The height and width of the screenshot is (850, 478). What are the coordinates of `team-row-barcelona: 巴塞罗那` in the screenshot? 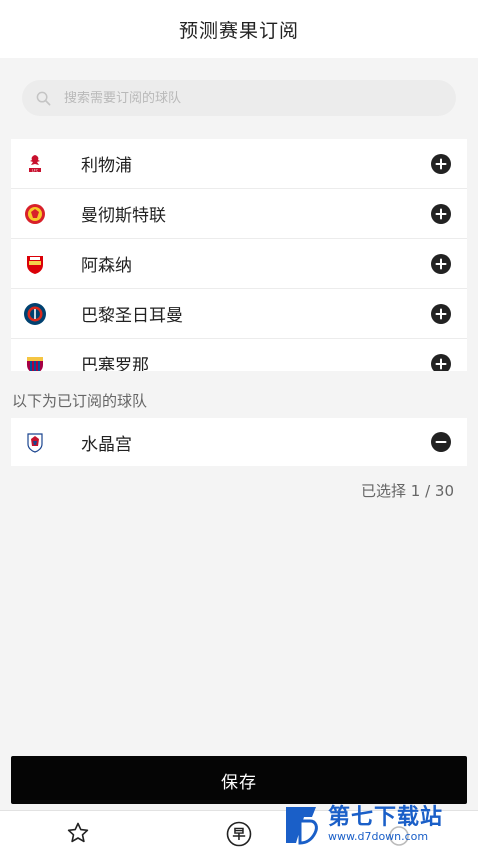 It's located at (239, 355).